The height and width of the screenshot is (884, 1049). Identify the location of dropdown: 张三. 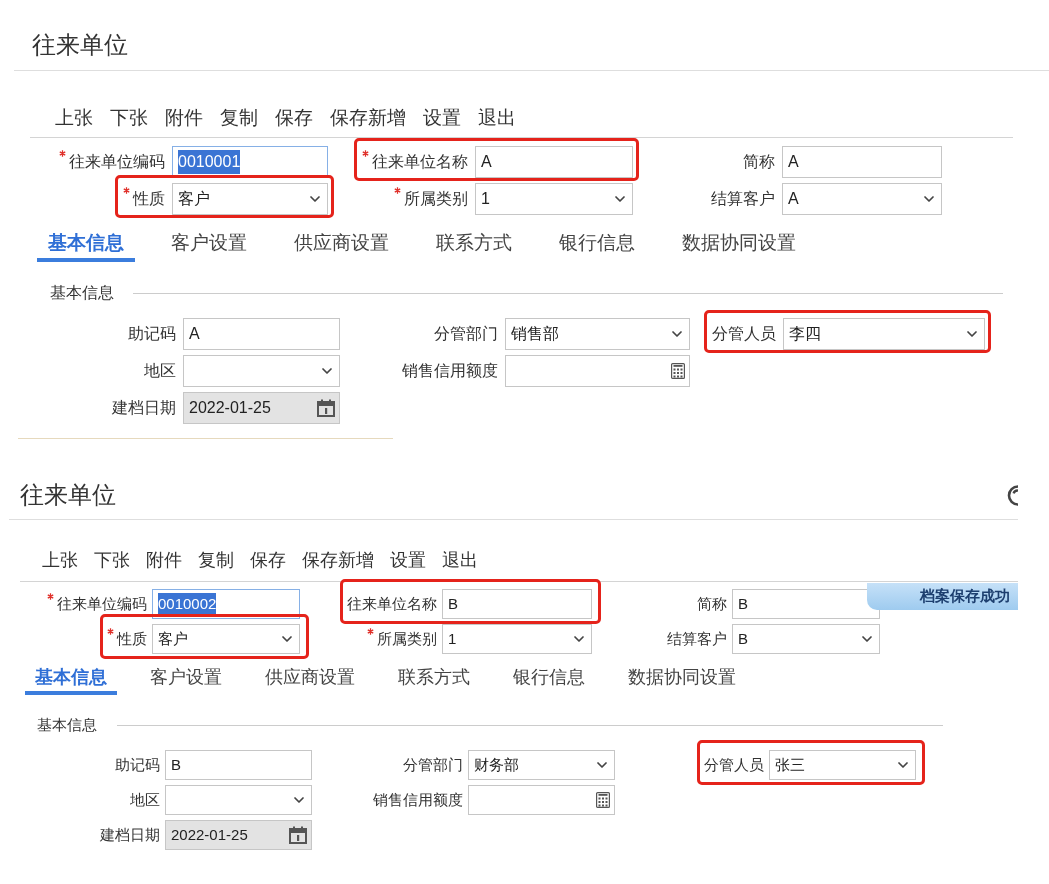
(842, 765).